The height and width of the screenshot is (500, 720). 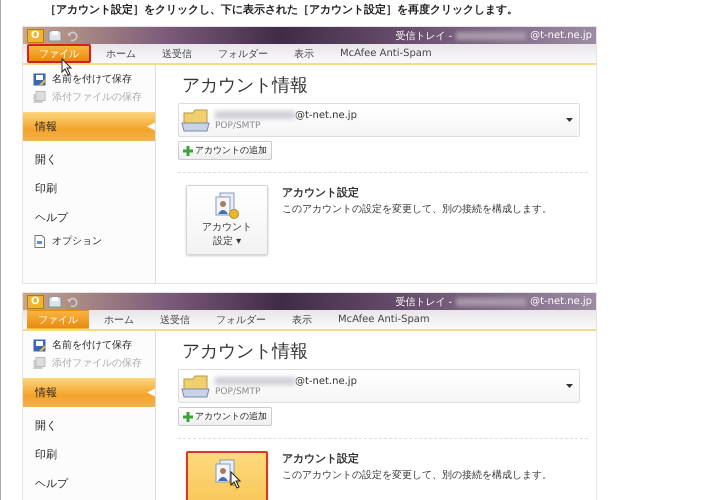 I want to click on menu-command: オプション, so click(x=89, y=241).